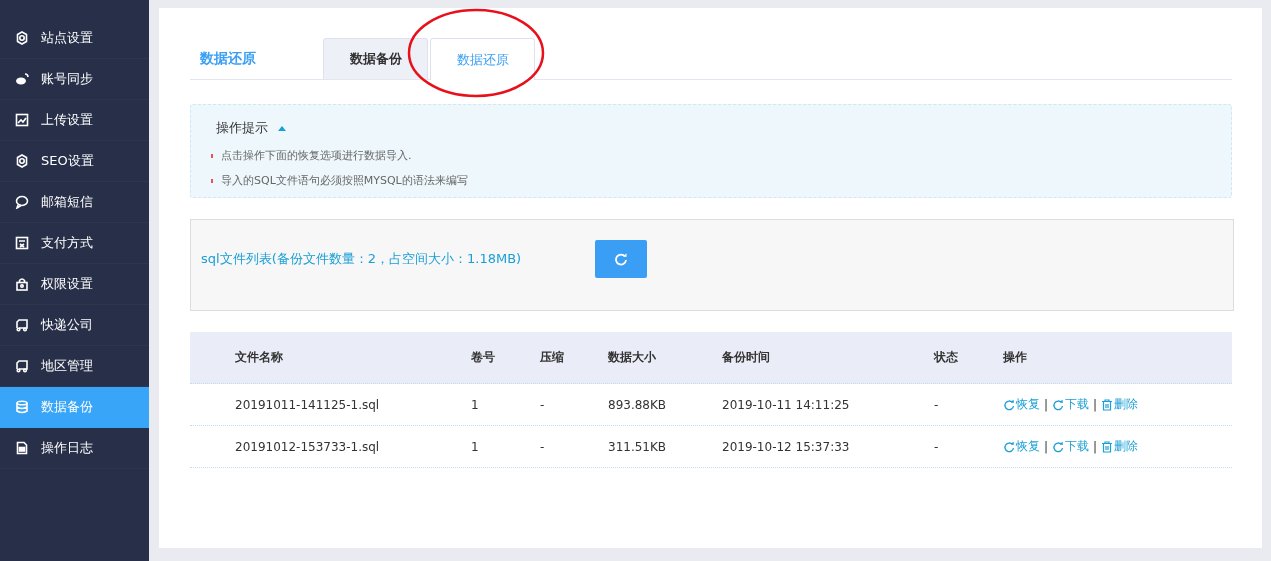 The height and width of the screenshot is (561, 1271). Describe the element at coordinates (22, 120) in the screenshot. I see `image-icon` at that location.